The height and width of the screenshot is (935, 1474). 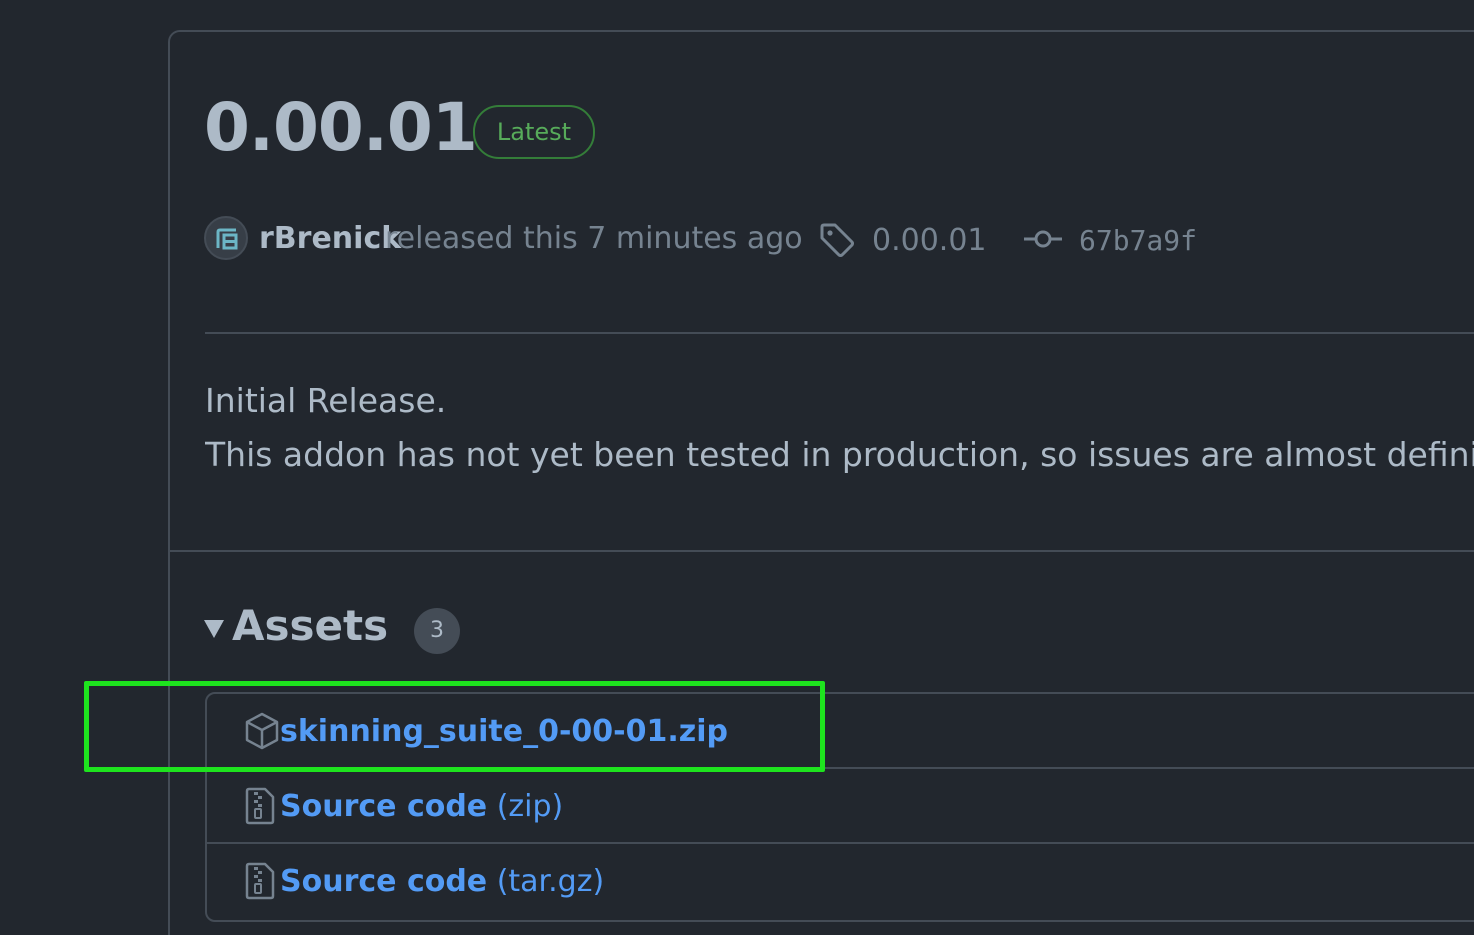 What do you see at coordinates (1138, 241) in the screenshot?
I see `commit-link: 67b7a9f` at bounding box center [1138, 241].